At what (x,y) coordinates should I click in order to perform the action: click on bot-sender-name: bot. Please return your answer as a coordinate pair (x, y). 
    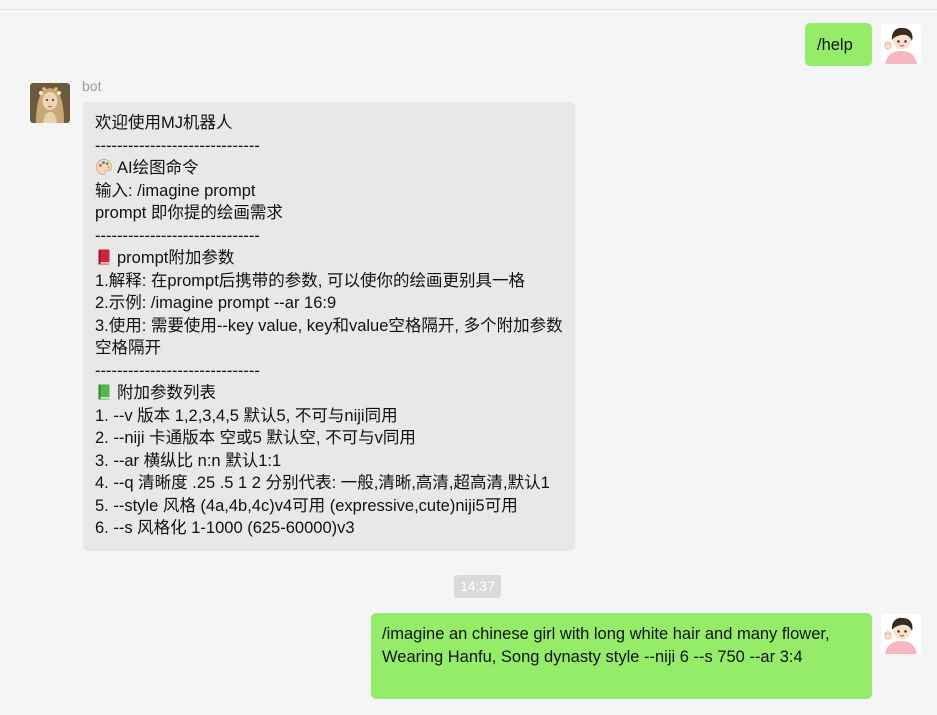
    Looking at the image, I should click on (92, 86).